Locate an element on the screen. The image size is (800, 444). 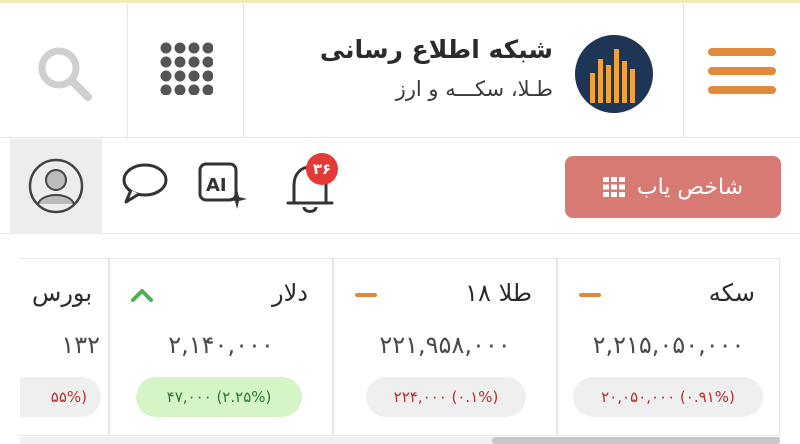
apps-button is located at coordinates (185, 70).